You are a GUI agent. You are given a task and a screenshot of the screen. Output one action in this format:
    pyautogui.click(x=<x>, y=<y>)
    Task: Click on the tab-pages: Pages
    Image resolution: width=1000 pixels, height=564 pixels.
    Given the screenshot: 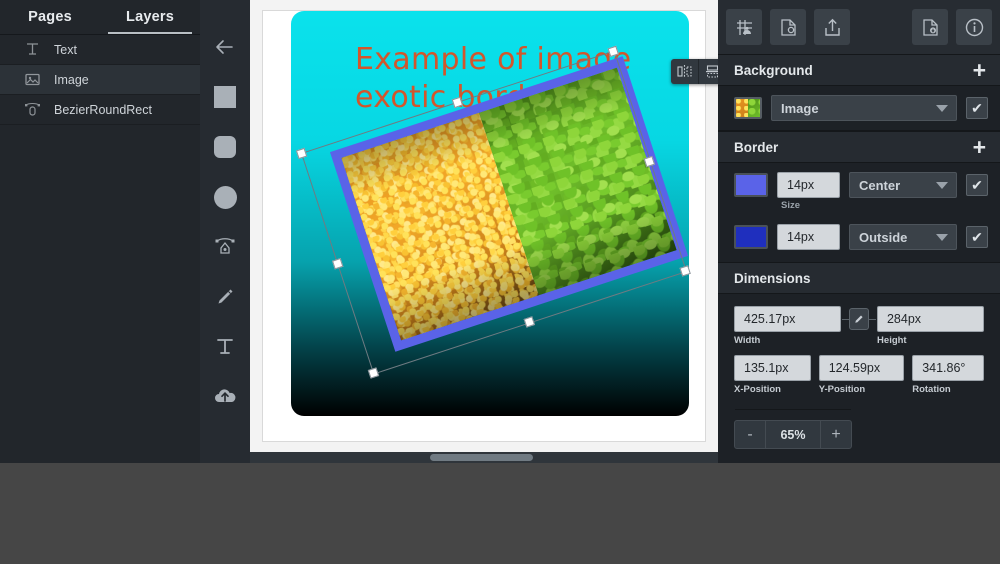 What is the action you would take?
    pyautogui.click(x=50, y=17)
    